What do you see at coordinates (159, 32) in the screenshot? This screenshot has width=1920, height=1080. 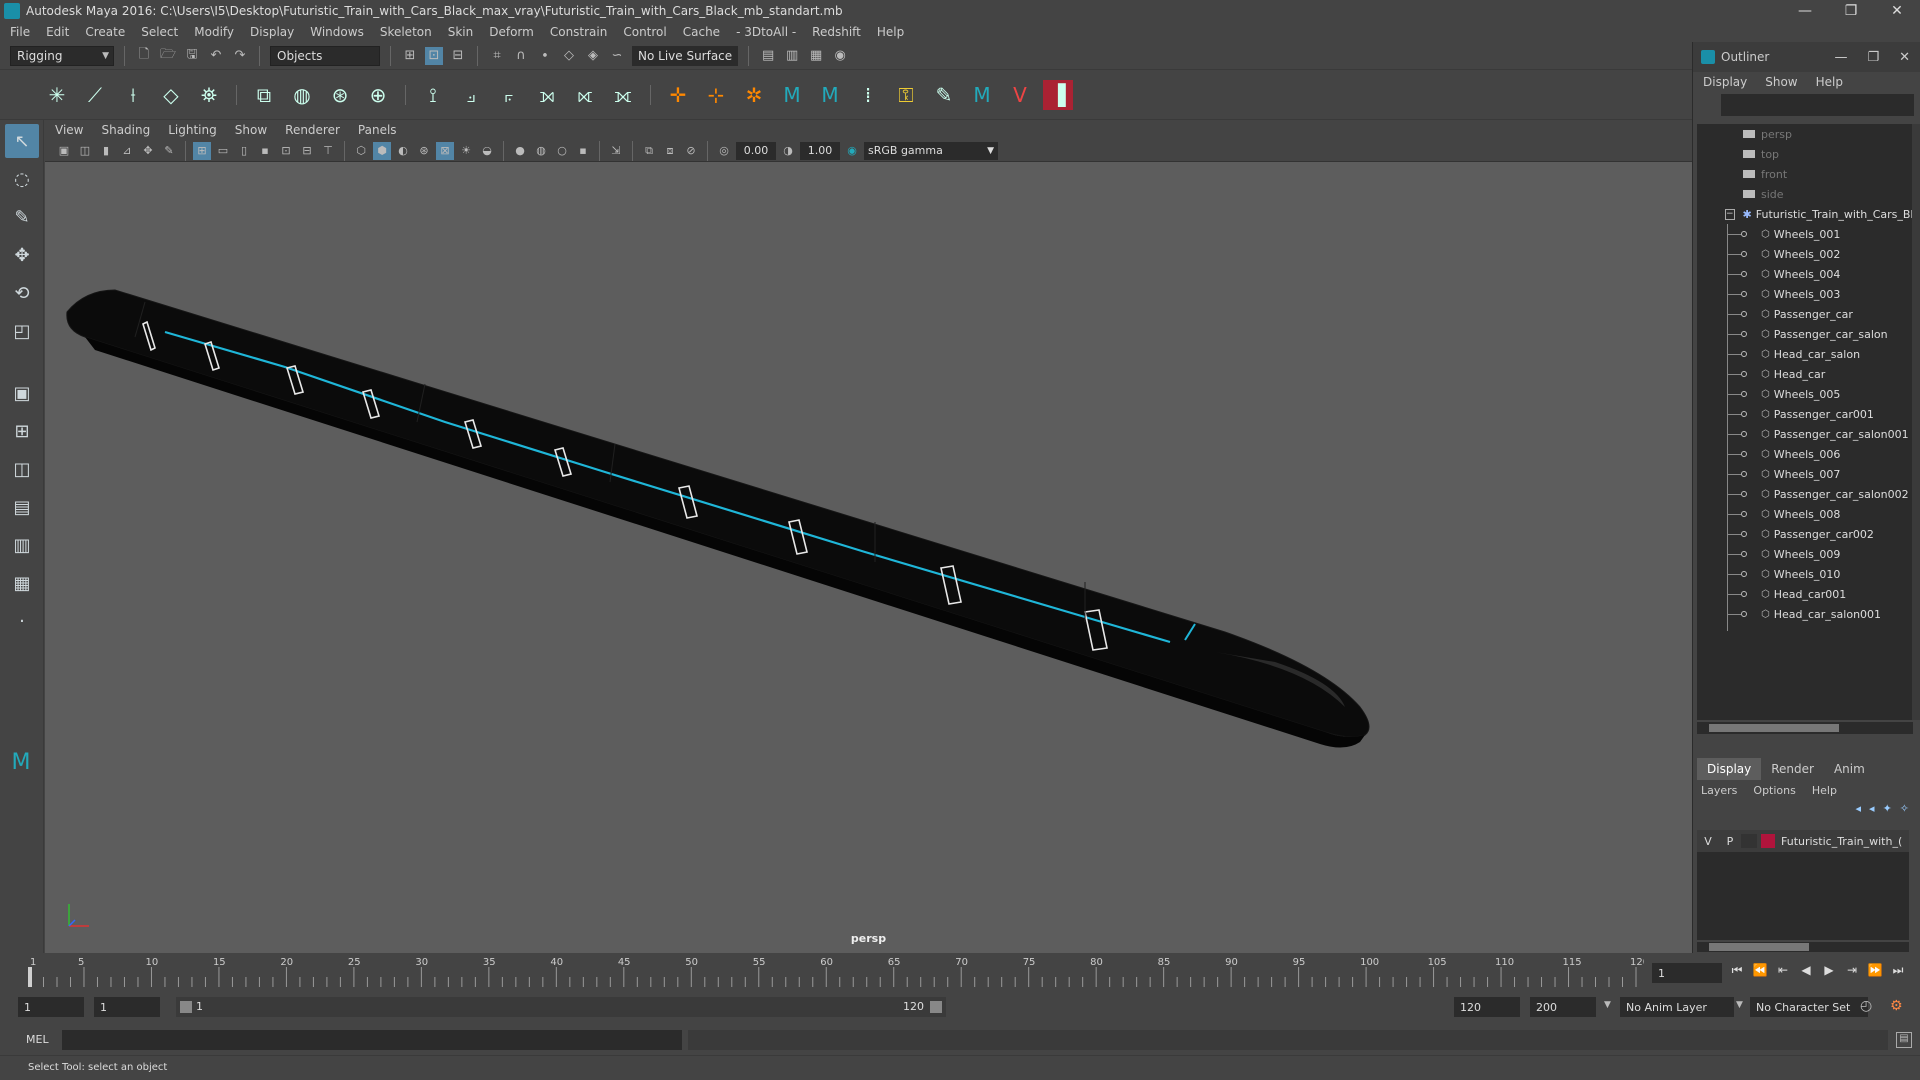 I see `menu-select: Select` at bounding box center [159, 32].